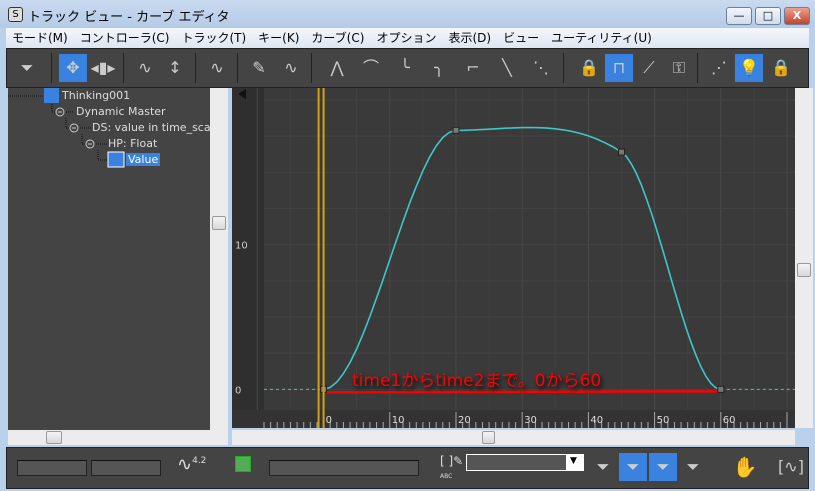 The height and width of the screenshot is (491, 815). I want to click on show-keyable-icon: ⚿, so click(679, 68).